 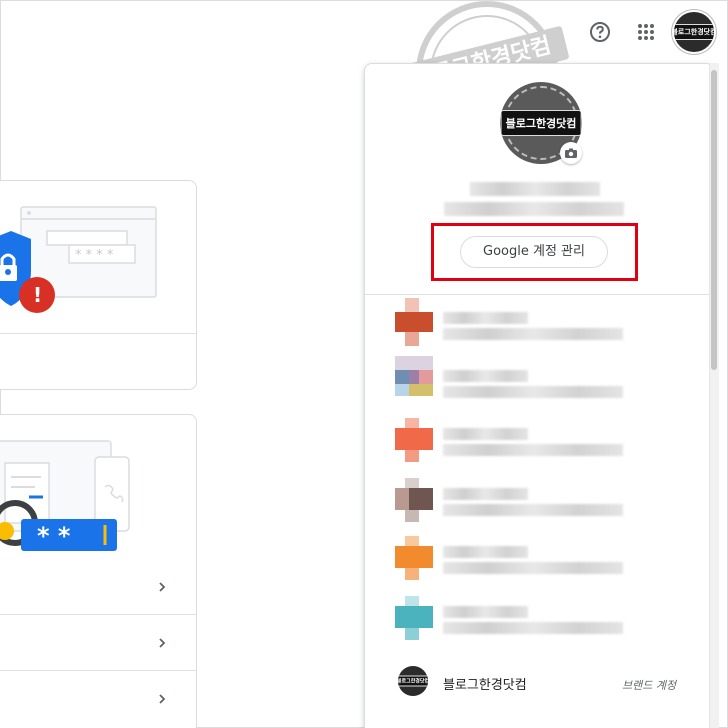 I want to click on camera-icon, so click(x=571, y=153).